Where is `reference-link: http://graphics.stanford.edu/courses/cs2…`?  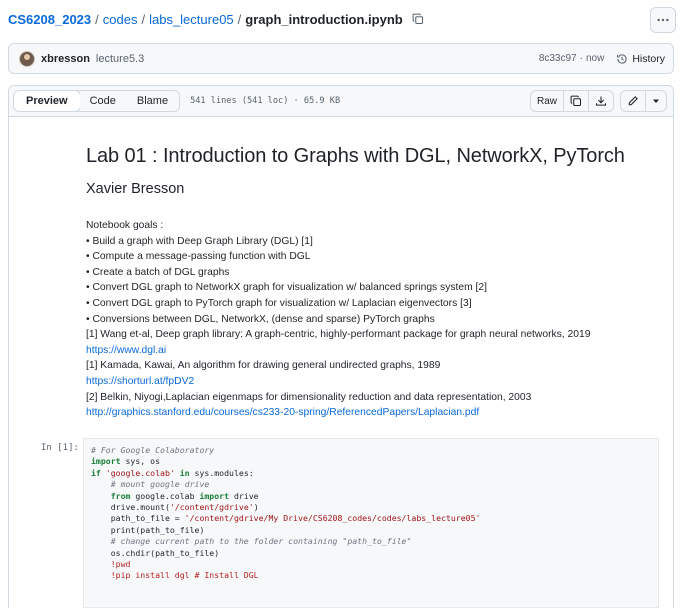
reference-link: http://graphics.stanford.edu/courses/cs2… is located at coordinates (282, 412).